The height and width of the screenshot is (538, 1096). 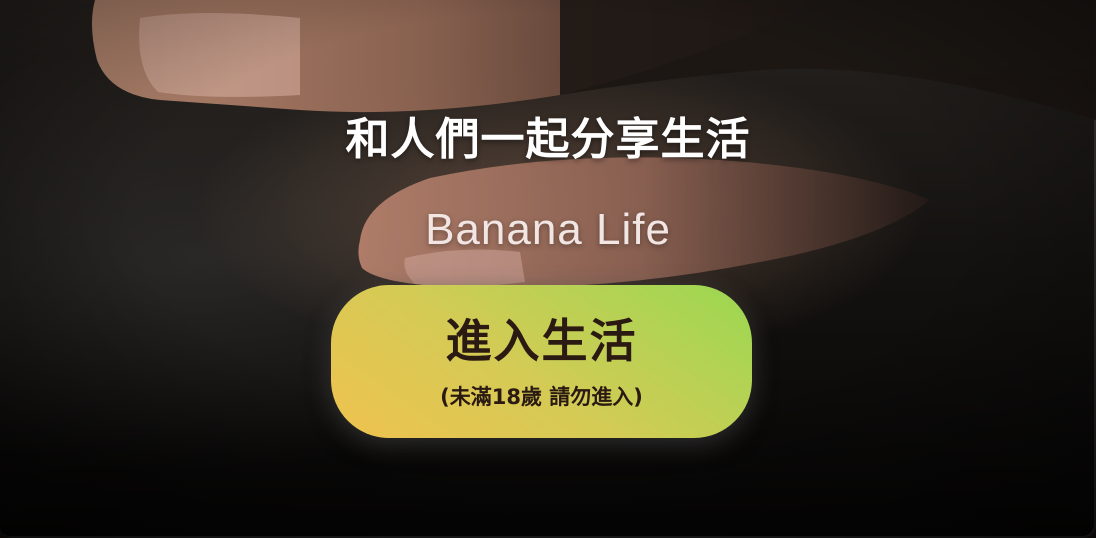 I want to click on age-warning-note: (未滿18歲 請勿進入), so click(x=541, y=397).